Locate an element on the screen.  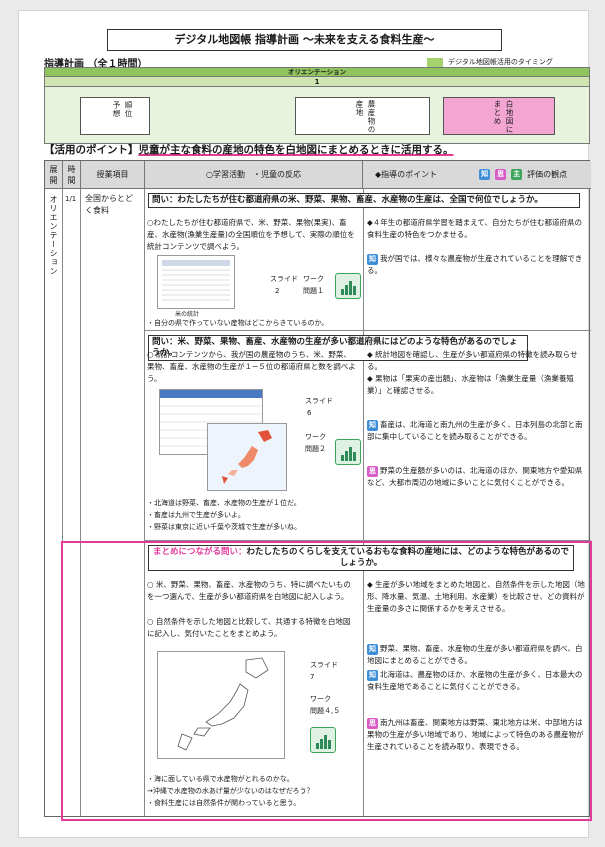
box-prediction: 順位 予想 is located at coordinates (115, 116).